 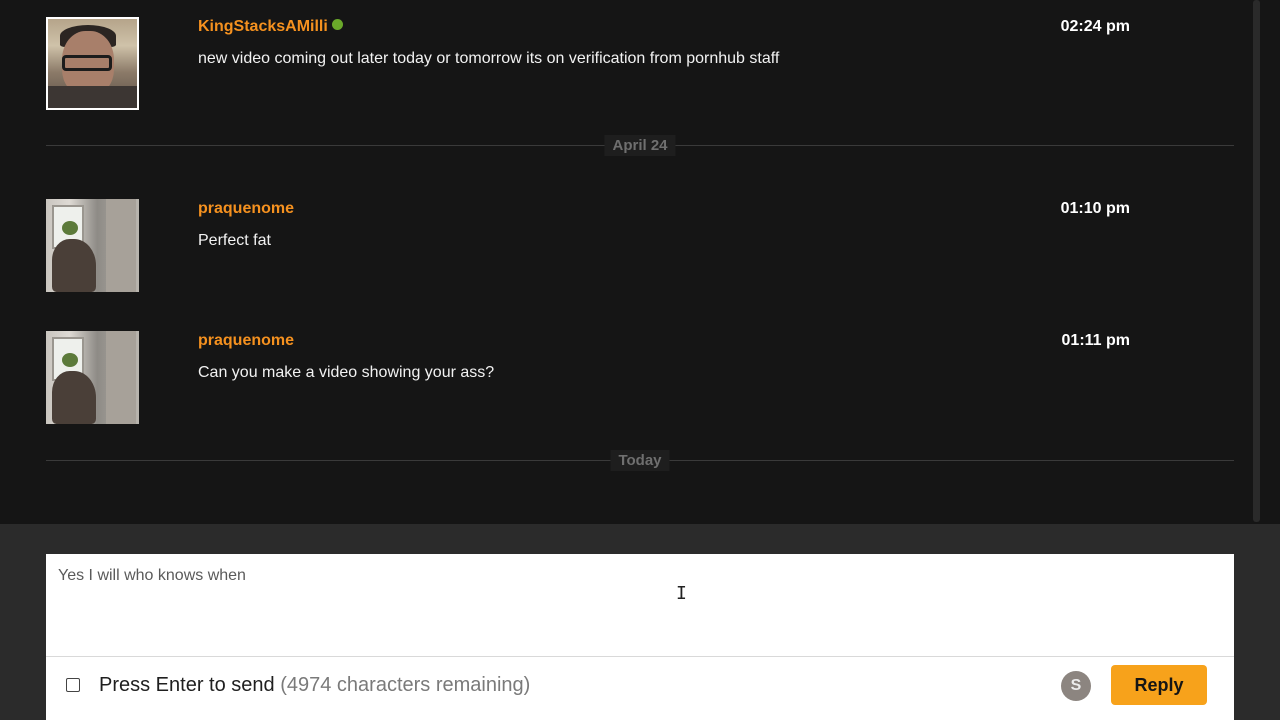 I want to click on scrollbar, so click(x=1256, y=261).